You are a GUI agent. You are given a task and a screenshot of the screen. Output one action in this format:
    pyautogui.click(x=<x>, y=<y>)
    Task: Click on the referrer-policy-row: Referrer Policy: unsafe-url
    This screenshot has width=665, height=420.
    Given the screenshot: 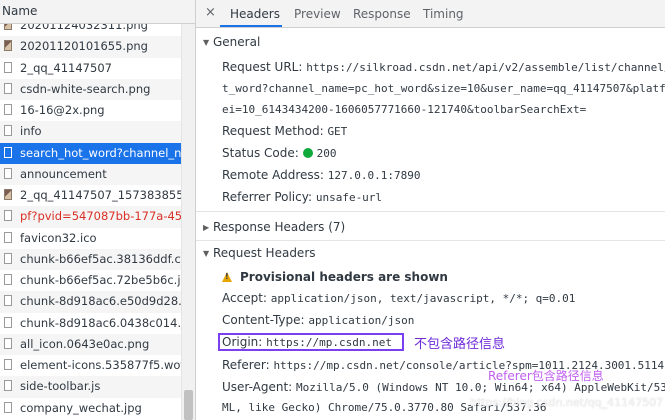 What is the action you would take?
    pyautogui.click(x=302, y=197)
    